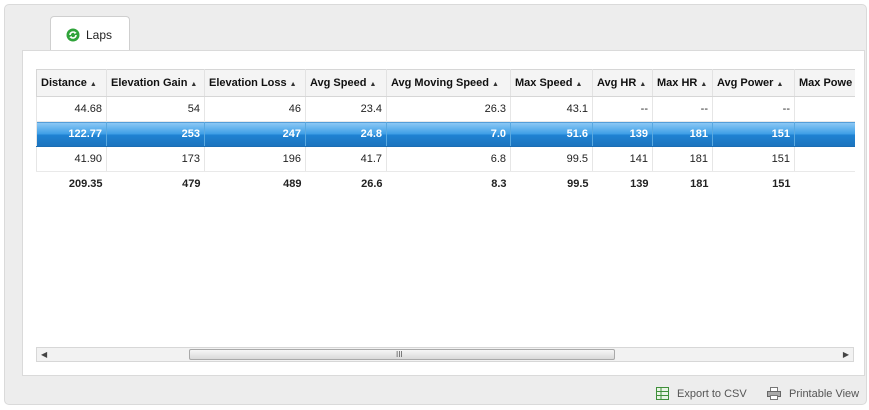 This screenshot has width=869, height=410. I want to click on scrollbar-grip: III, so click(399, 354).